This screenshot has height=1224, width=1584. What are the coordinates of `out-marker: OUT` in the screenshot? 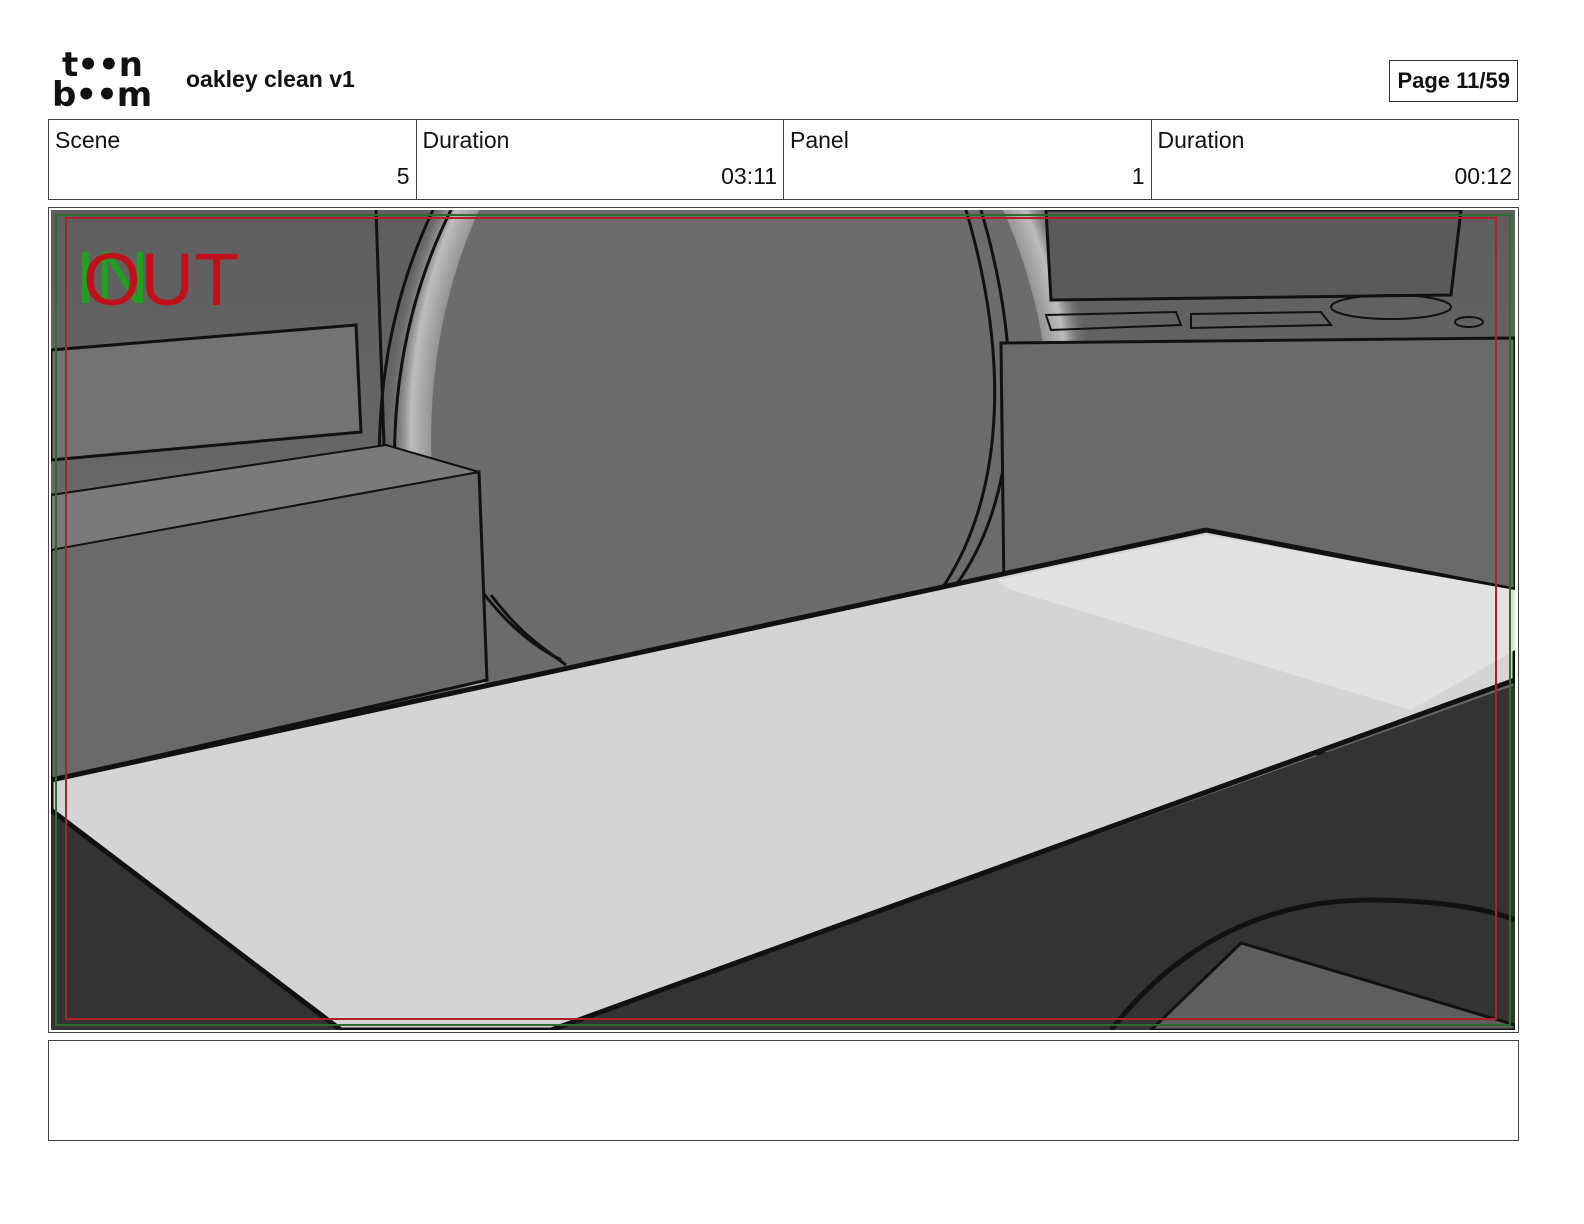 It's located at (161, 279).